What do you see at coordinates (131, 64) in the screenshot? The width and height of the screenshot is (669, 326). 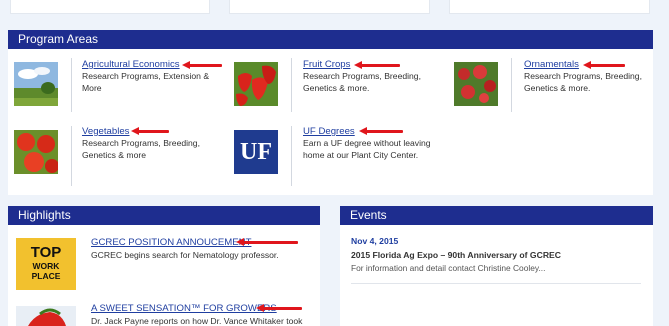 I see `agricultural-economics-link: Agricultural Economics` at bounding box center [131, 64].